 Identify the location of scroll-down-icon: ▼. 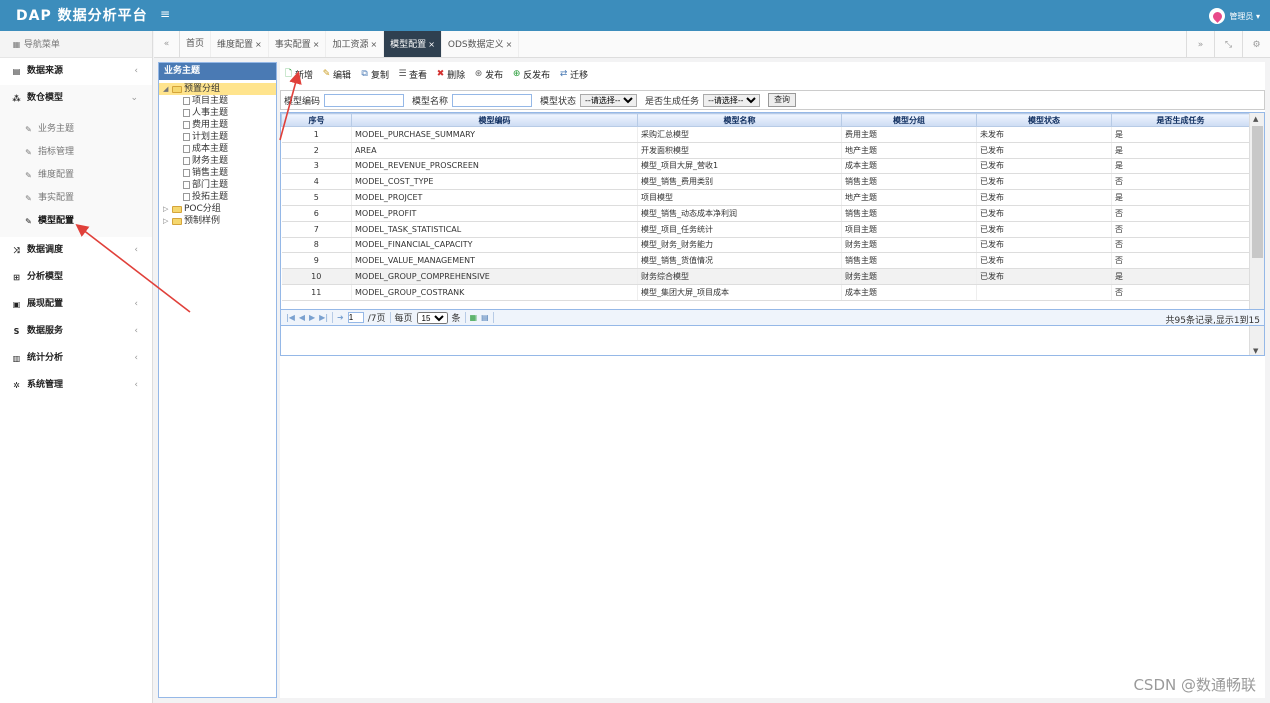
(1255, 351).